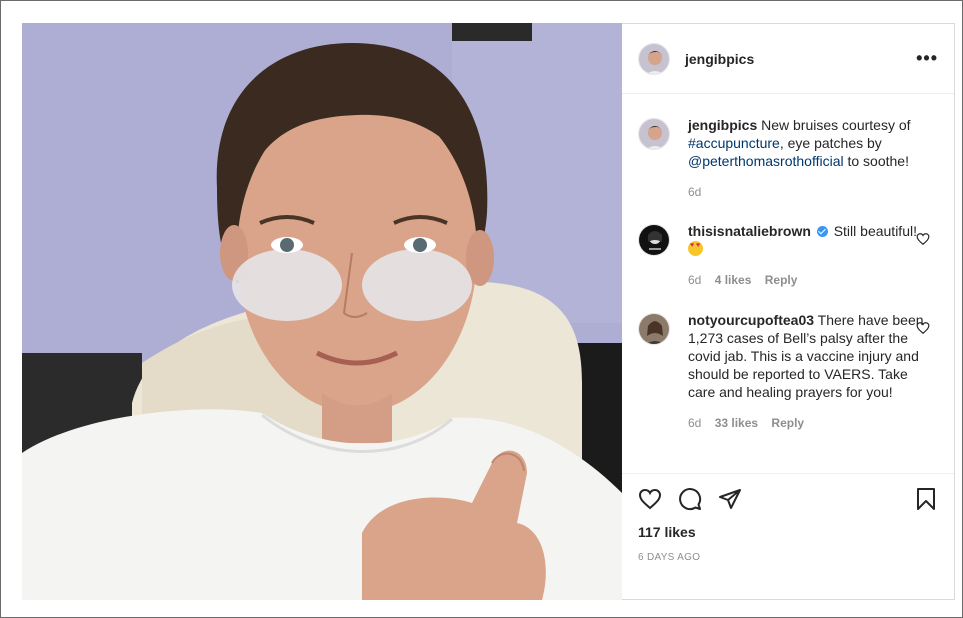  Describe the element at coordinates (888, 231) in the screenshot. I see `comment-text-cont: beautiful!` at that location.